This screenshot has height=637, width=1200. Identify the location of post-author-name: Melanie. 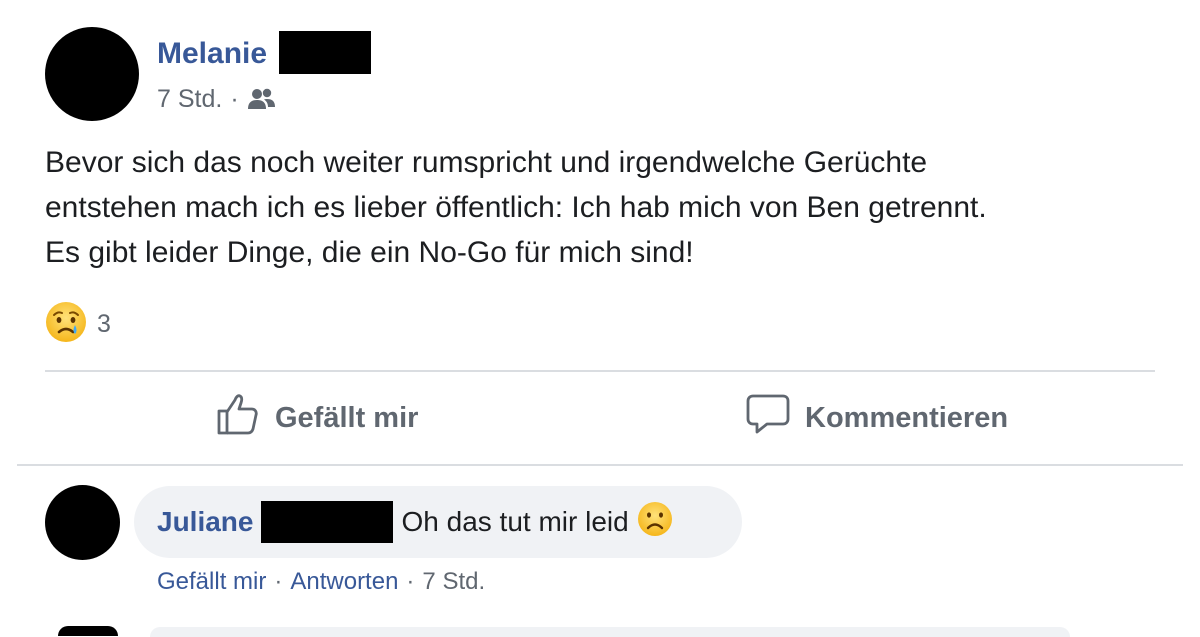
(212, 54).